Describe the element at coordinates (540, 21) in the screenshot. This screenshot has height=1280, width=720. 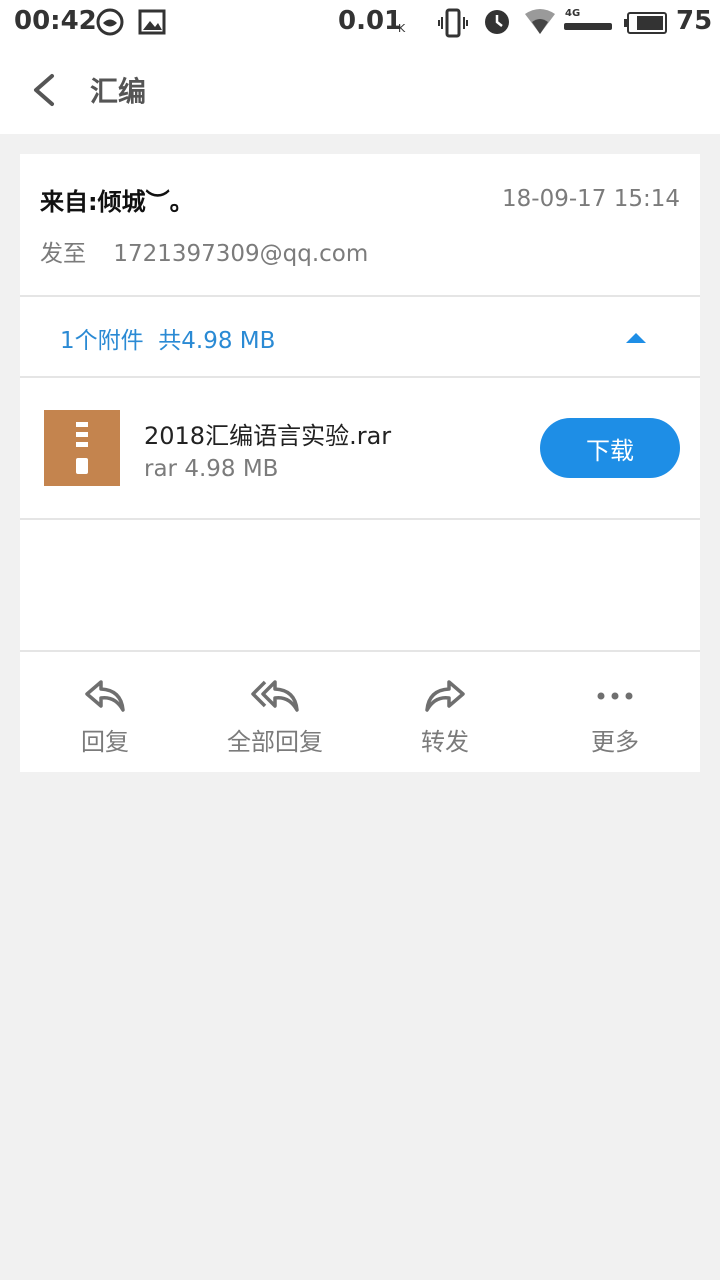
I see `wifi-icon` at that location.